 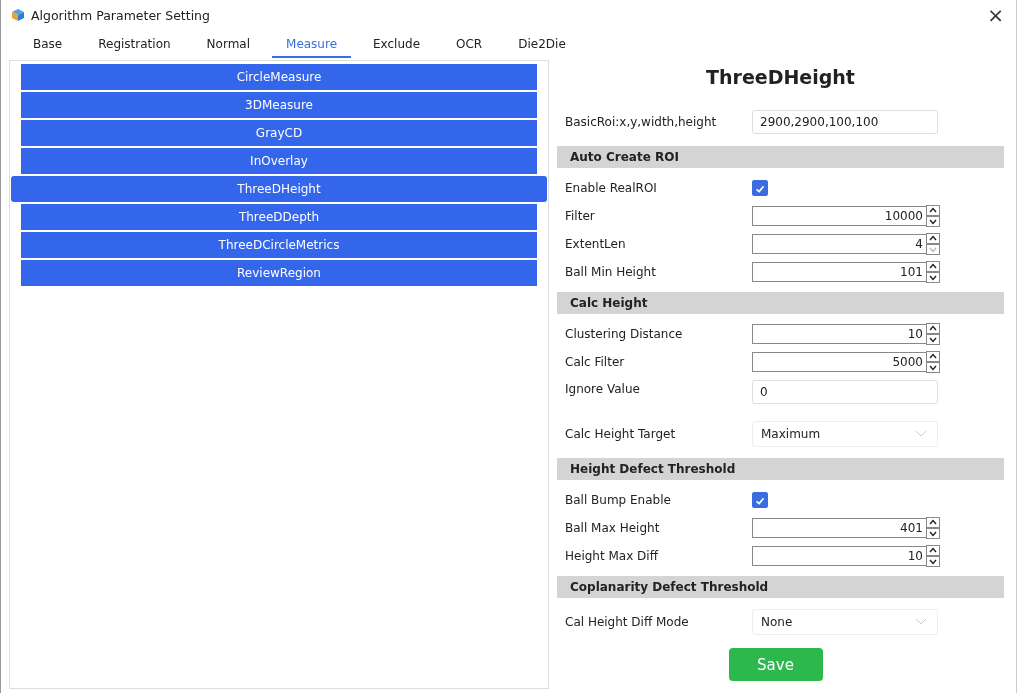 What do you see at coordinates (596, 244) in the screenshot?
I see `field-label: ExtentLen` at bounding box center [596, 244].